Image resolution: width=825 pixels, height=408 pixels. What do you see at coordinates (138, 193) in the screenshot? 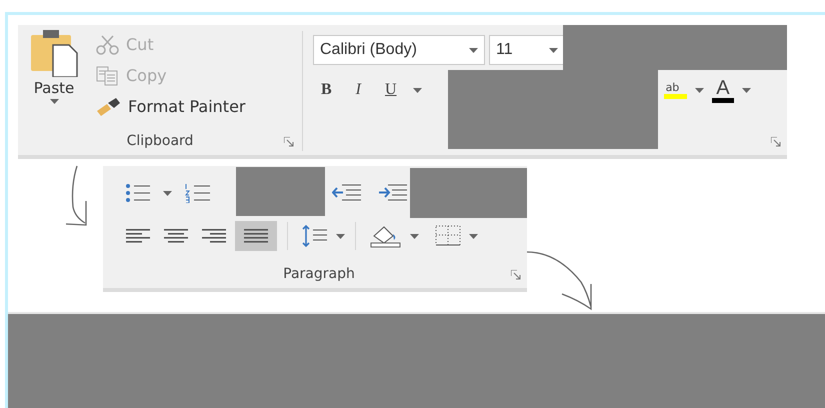
I see `bullet-list-icon` at bounding box center [138, 193].